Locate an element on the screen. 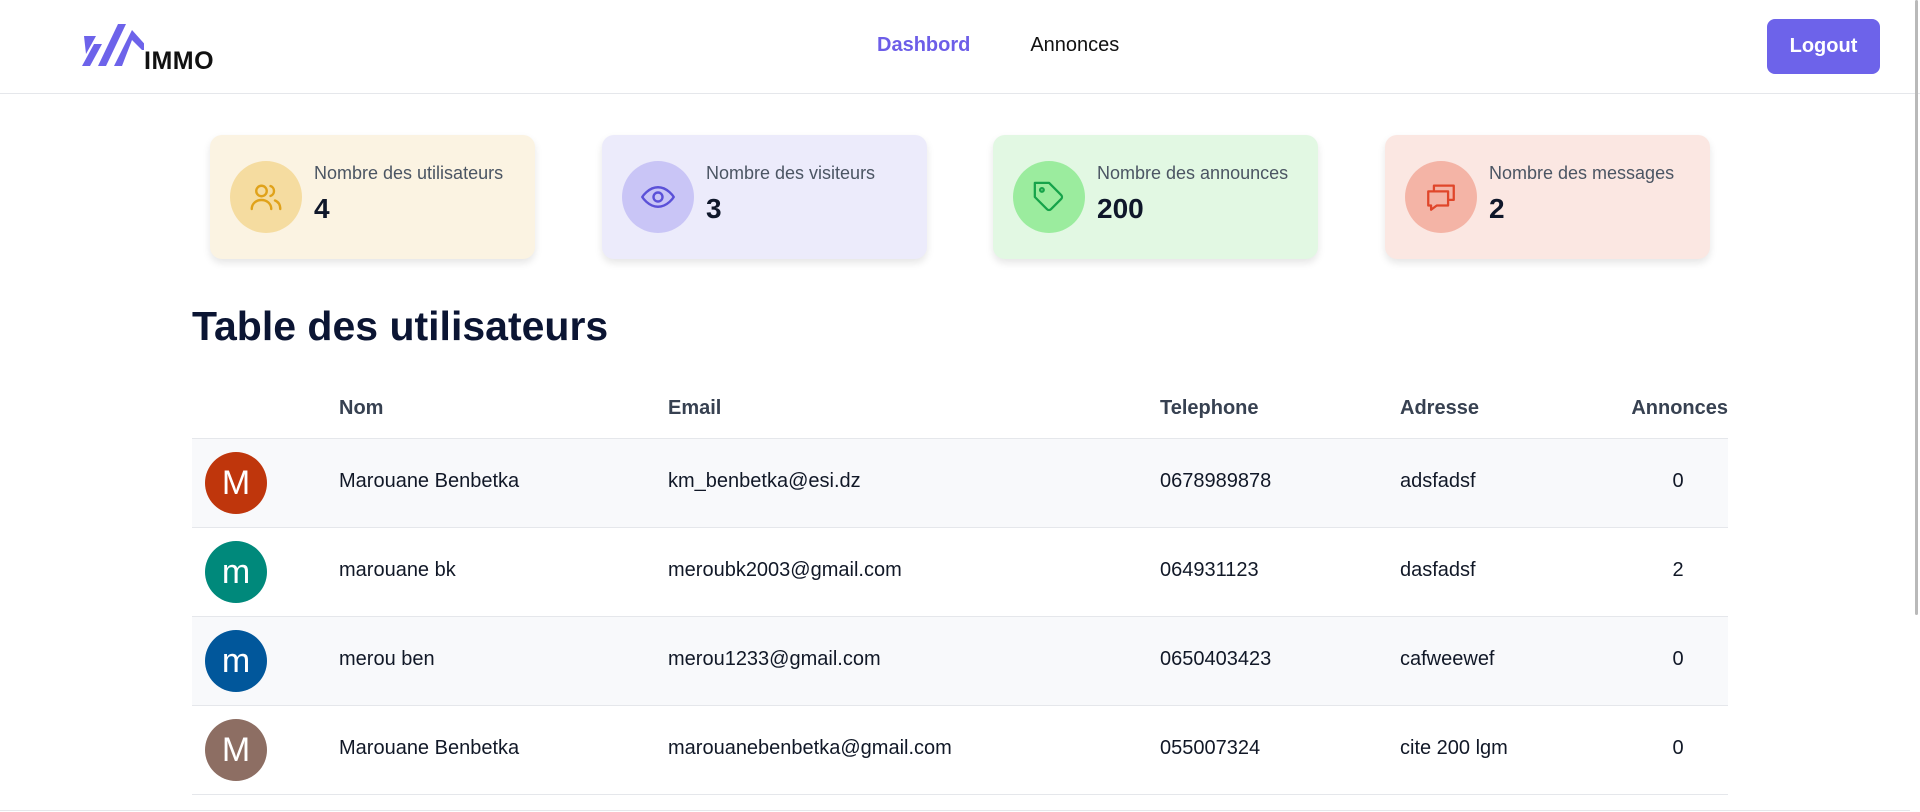 Image resolution: width=1920 pixels, height=812 pixels. stat-card-visitors: Nombre des visiteurs 3 is located at coordinates (764, 197).